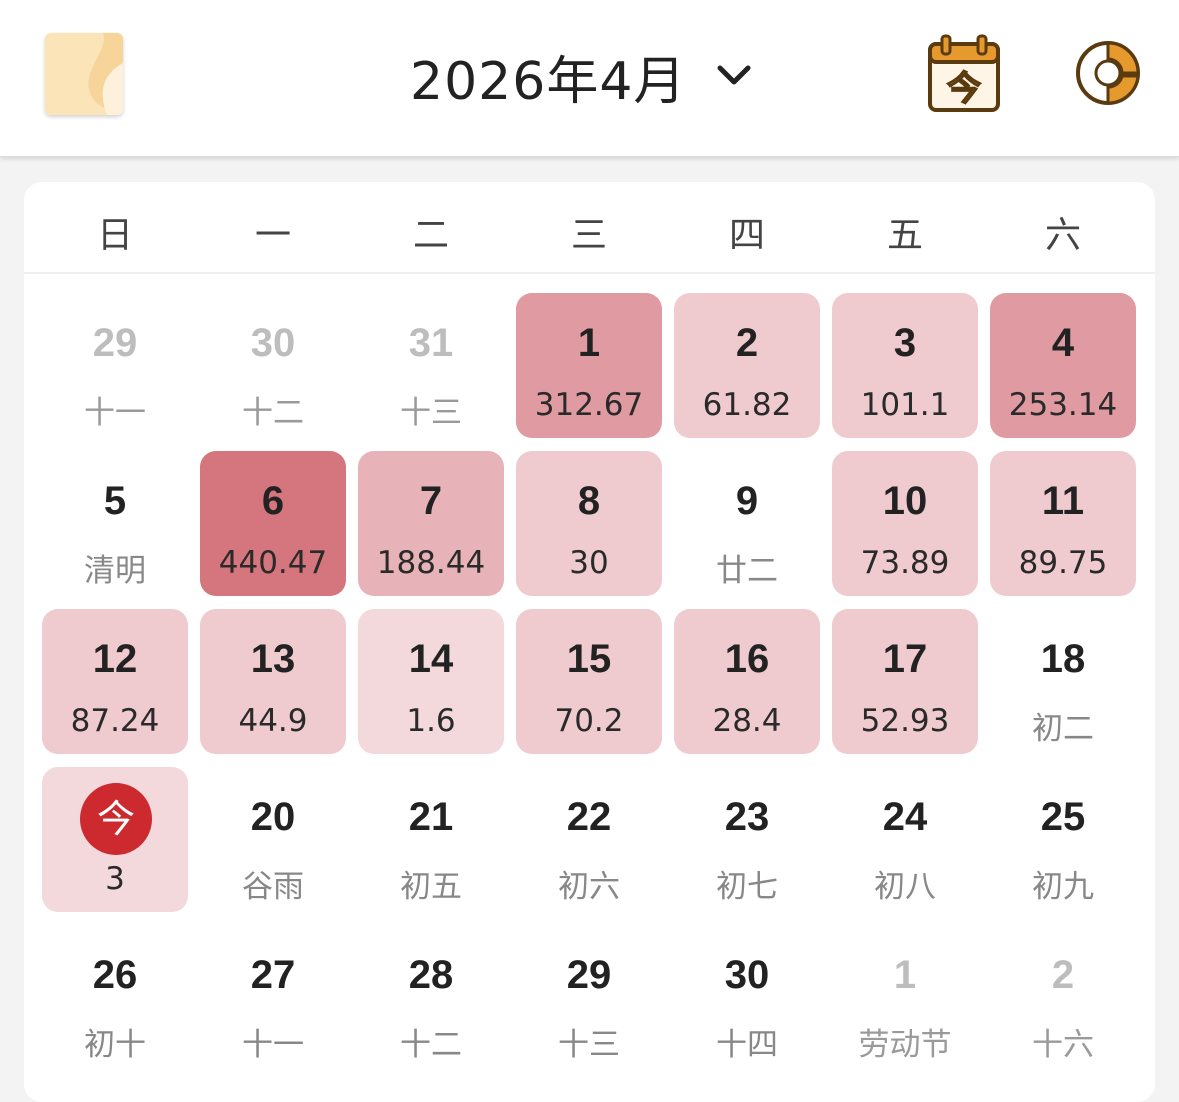 The height and width of the screenshot is (1102, 1179). I want to click on svg-text: 今, so click(964, 89).